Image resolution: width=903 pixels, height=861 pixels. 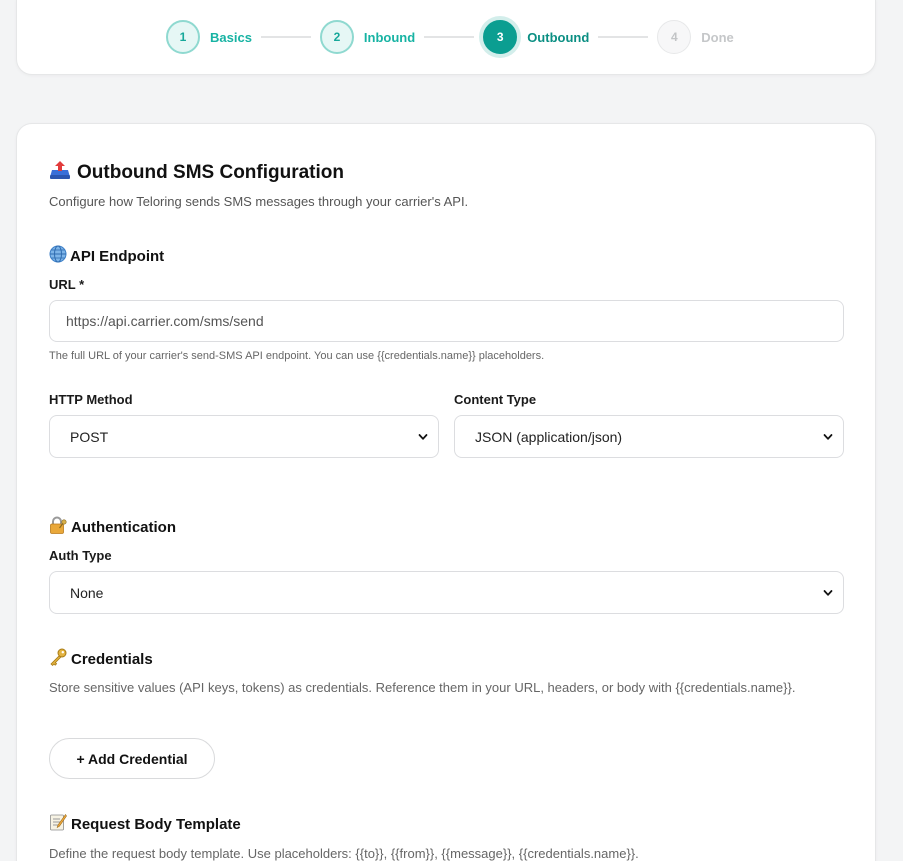 I want to click on auth-type-label: Auth Type, so click(x=80, y=555).